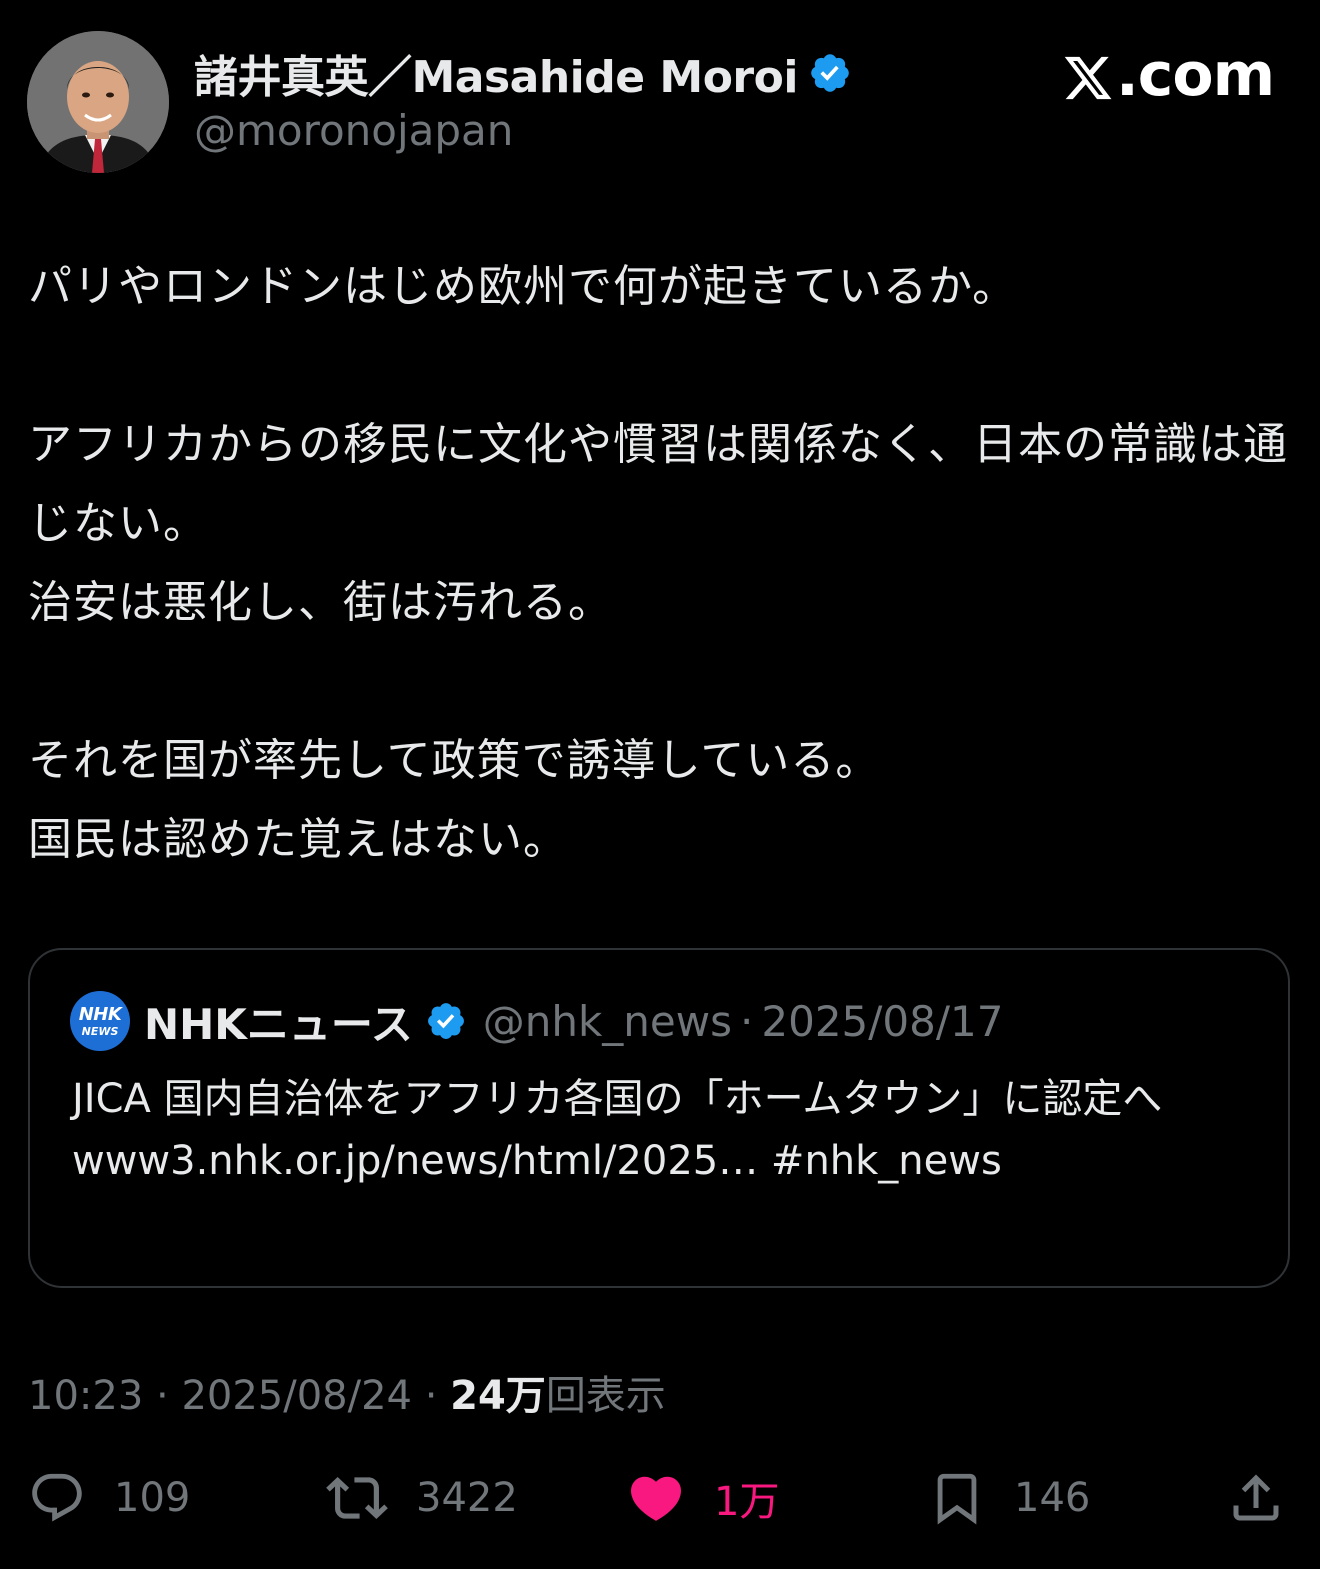 The image size is (1320, 1569). I want to click on quoted-display-name: NHKニュース, so click(278, 1021).